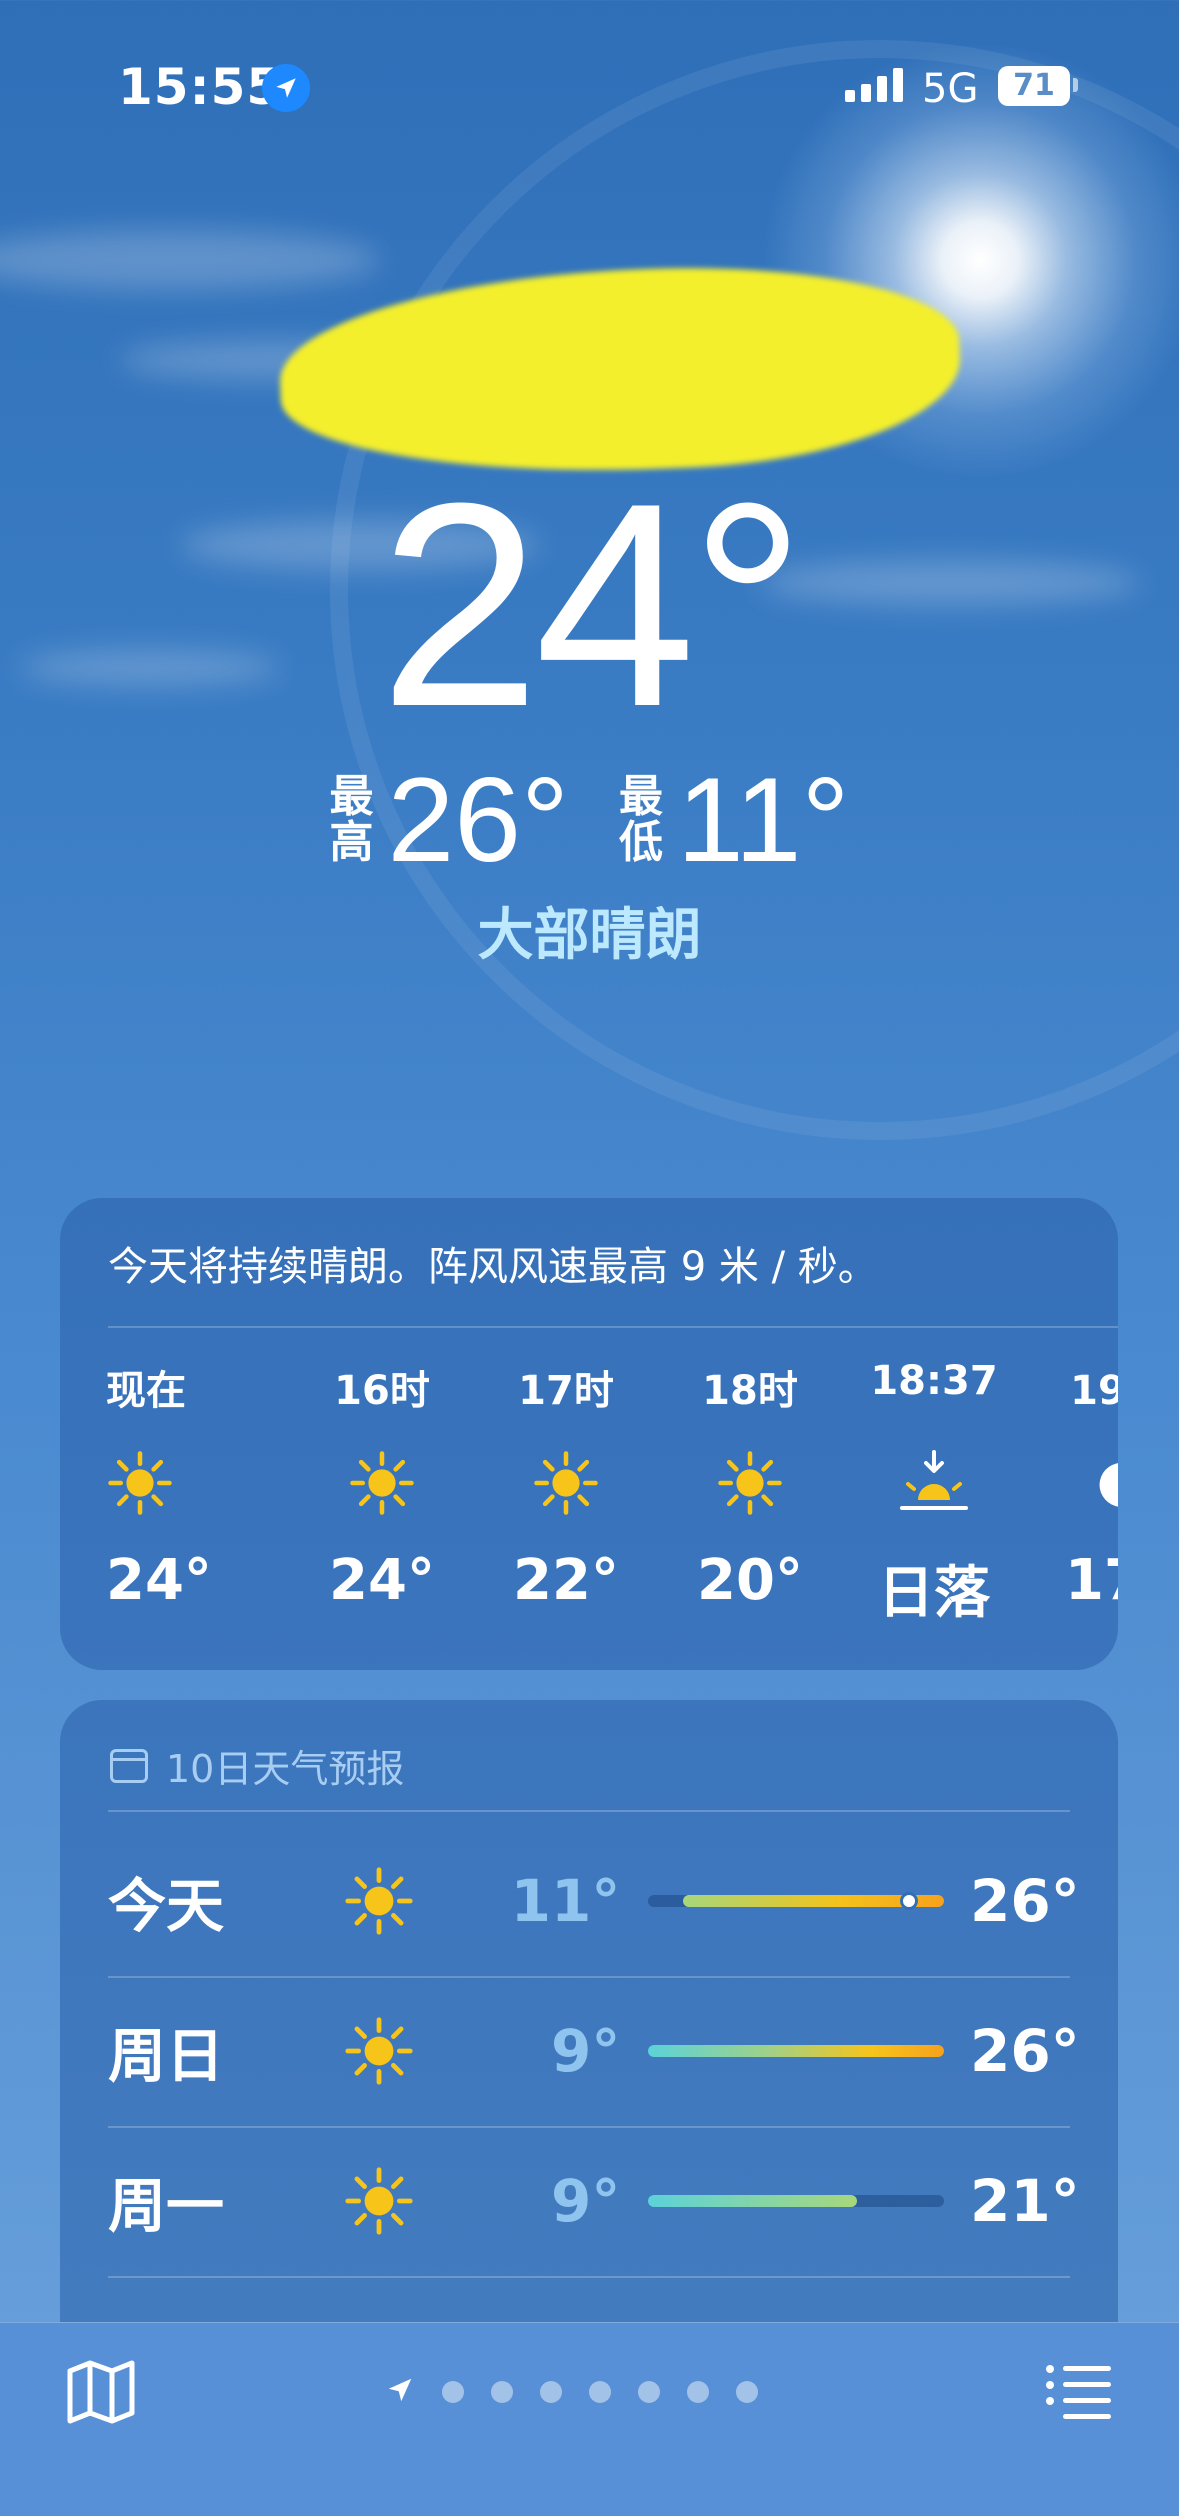 The height and width of the screenshot is (2516, 1179). What do you see at coordinates (909, 1901) in the screenshot?
I see `current-temp-dot` at bounding box center [909, 1901].